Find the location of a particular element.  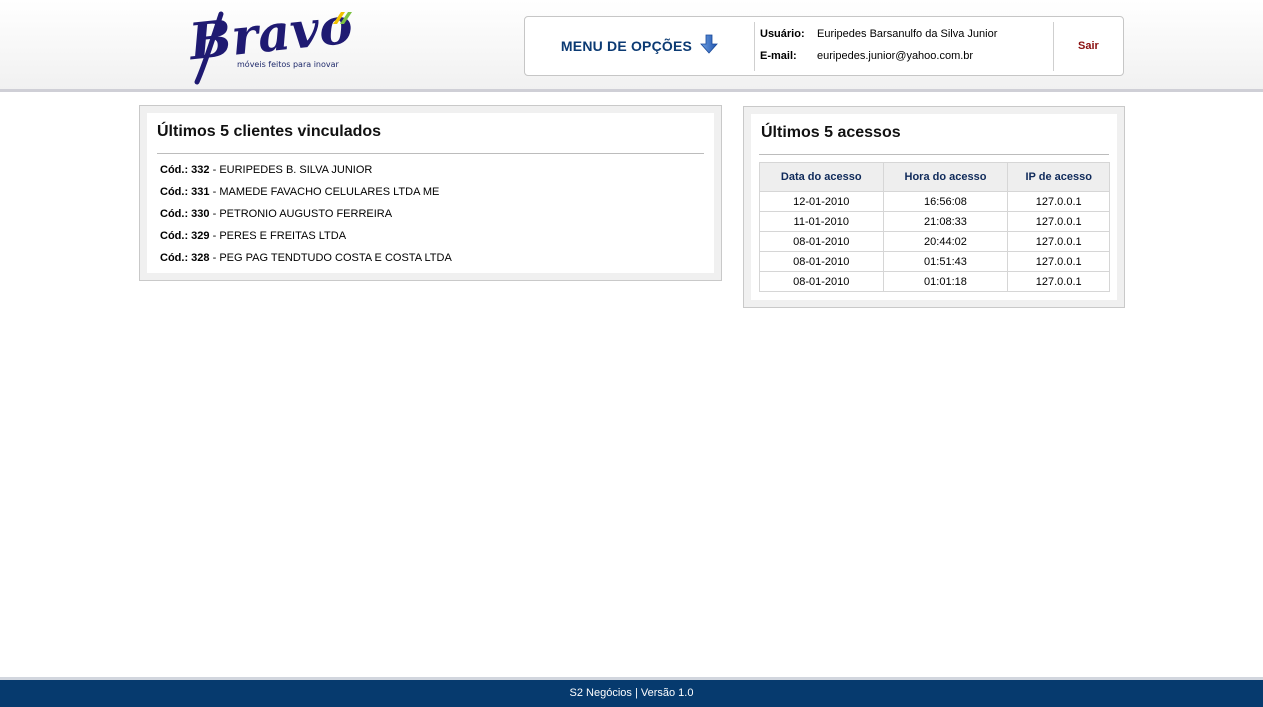

client-name: PEG PAG TENDTUDO COSTA E COSTA LTDA is located at coordinates (335, 258).